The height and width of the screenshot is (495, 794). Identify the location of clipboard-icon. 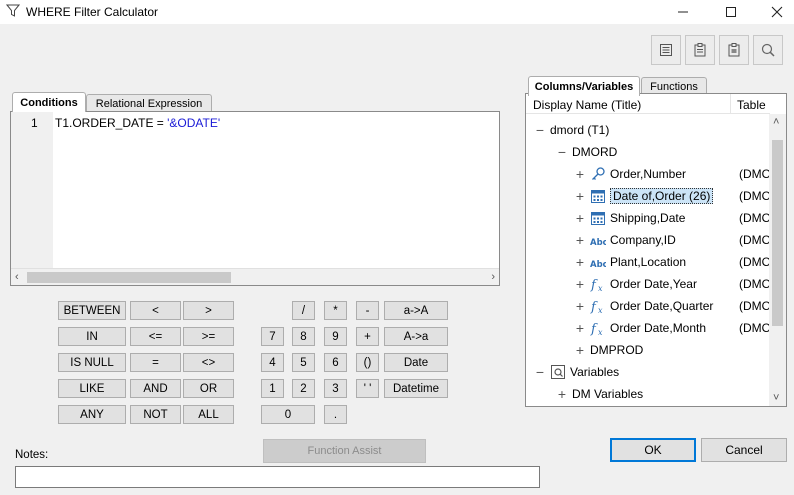
(700, 50).